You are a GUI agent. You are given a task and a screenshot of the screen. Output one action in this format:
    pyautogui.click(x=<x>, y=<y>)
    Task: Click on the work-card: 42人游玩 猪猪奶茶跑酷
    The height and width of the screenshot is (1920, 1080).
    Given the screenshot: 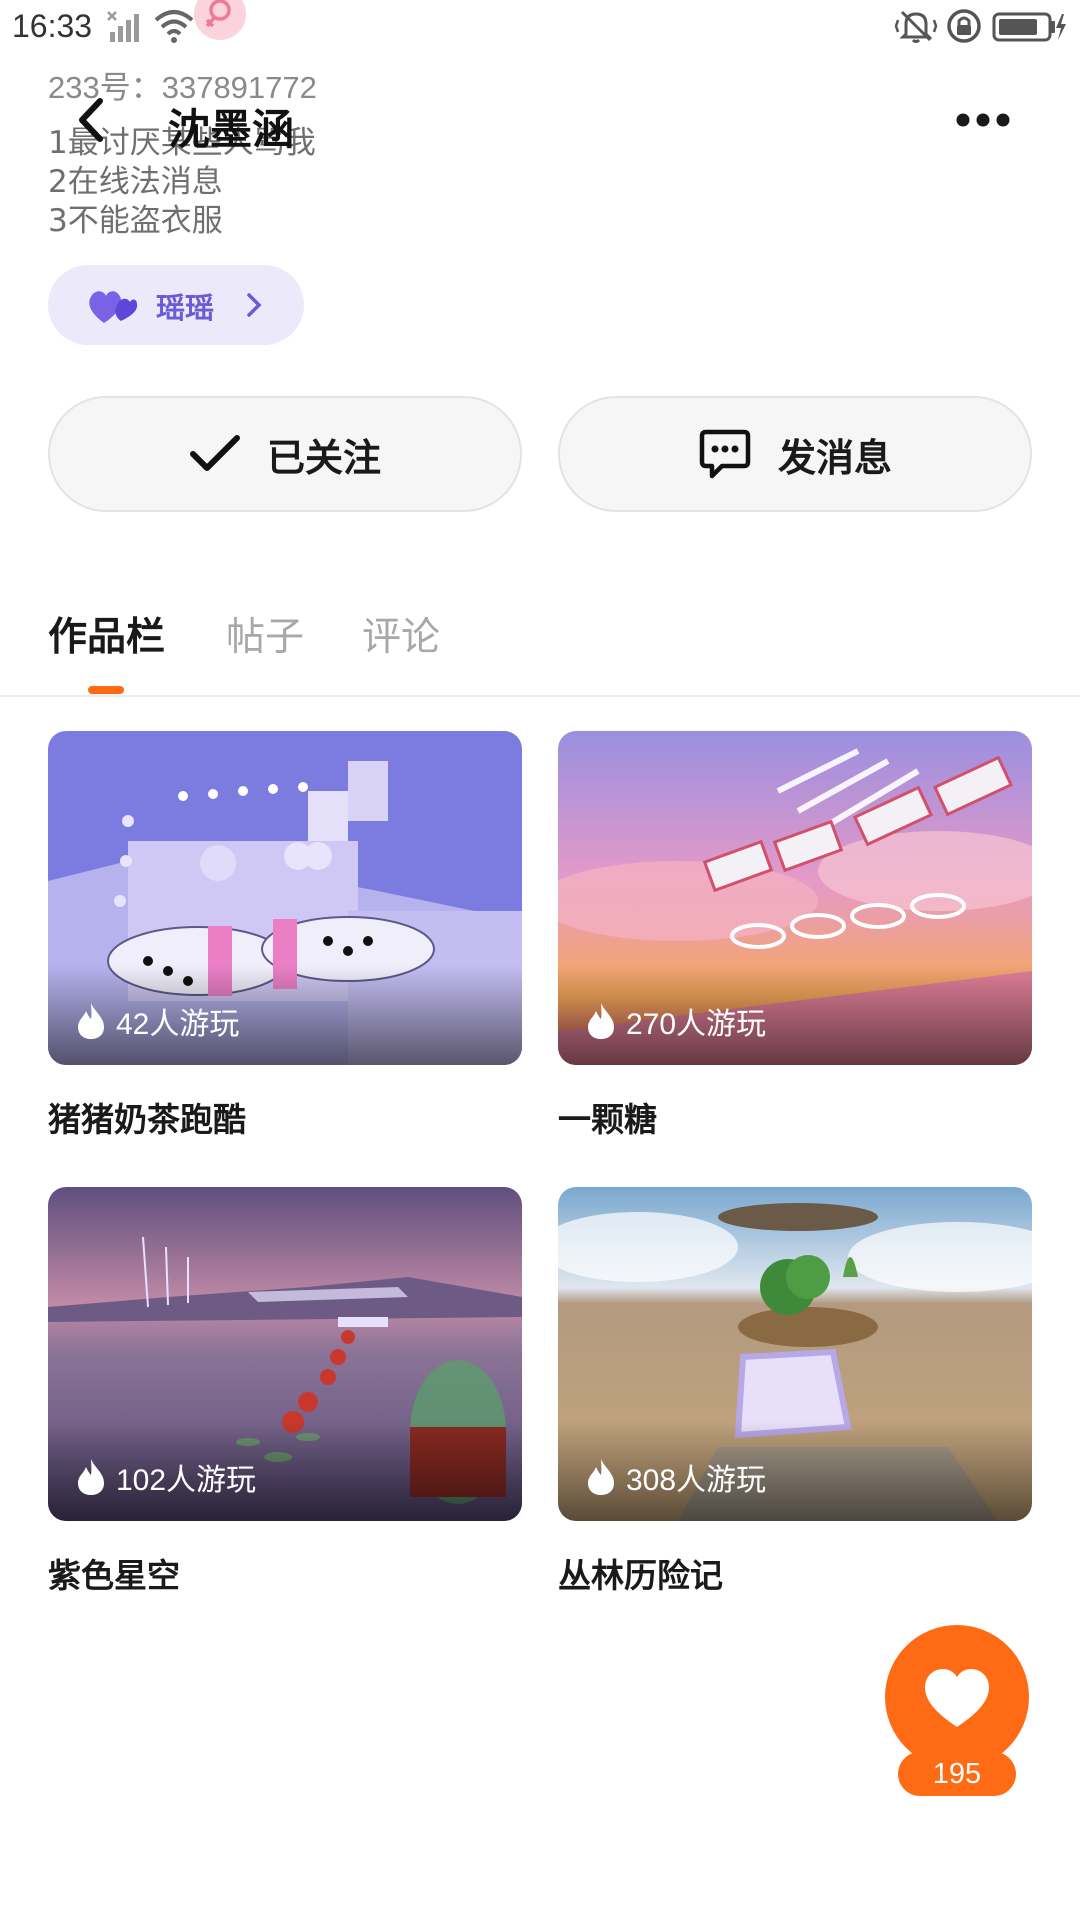 What is the action you would take?
    pyautogui.click(x=285, y=936)
    